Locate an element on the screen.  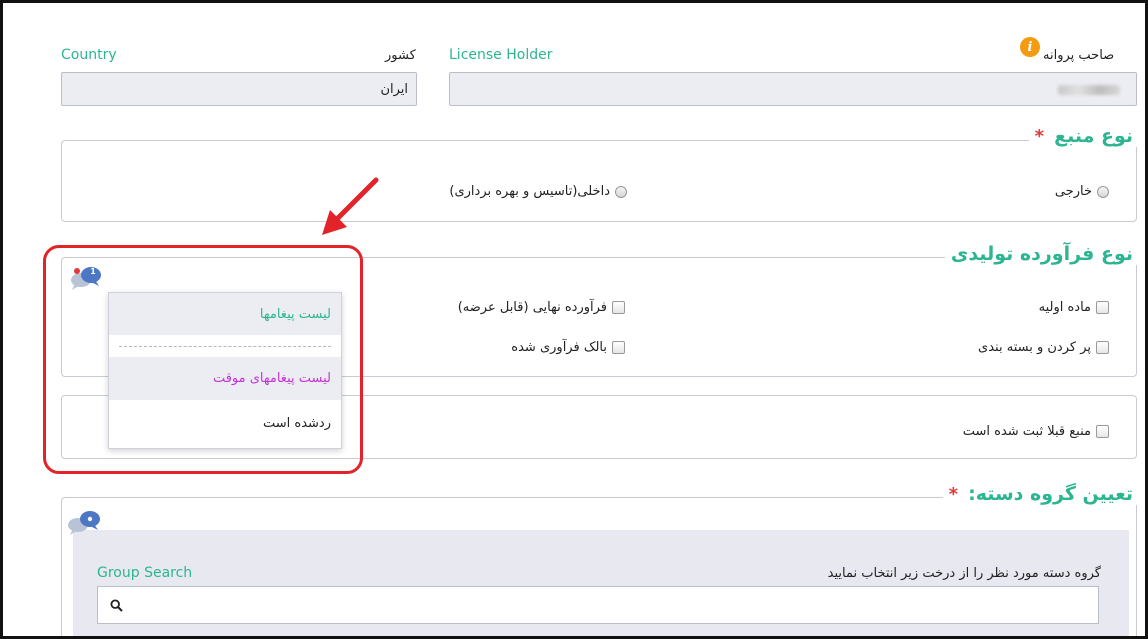
country-label-fa: کشور is located at coordinates (400, 55).